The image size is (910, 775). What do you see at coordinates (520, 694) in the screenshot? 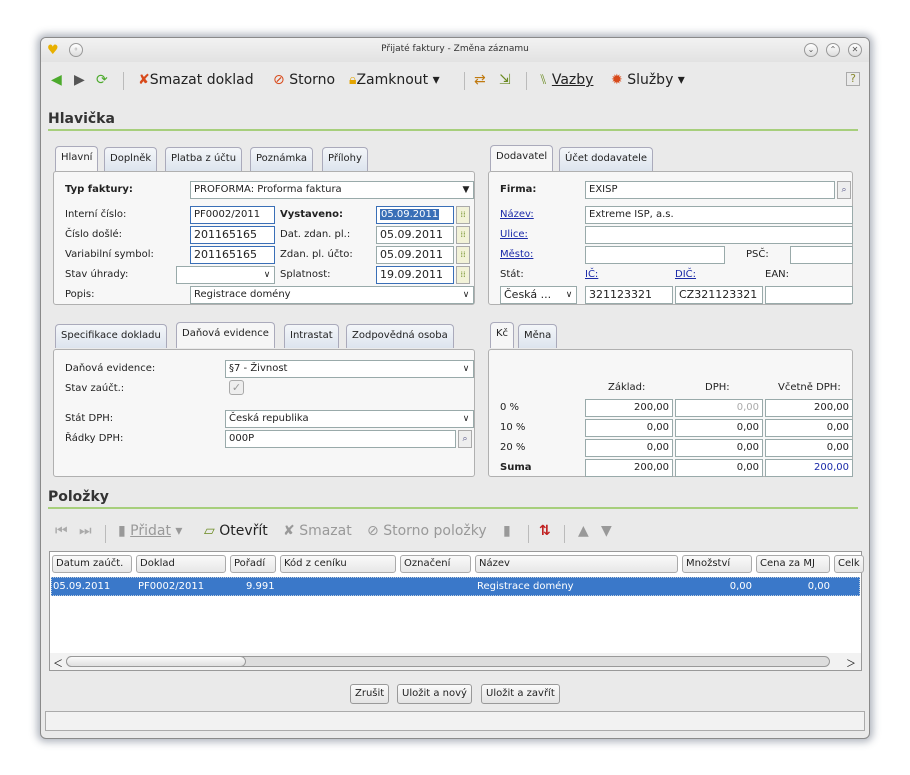
I see `save-close-button: Uložit a zavřít` at bounding box center [520, 694].